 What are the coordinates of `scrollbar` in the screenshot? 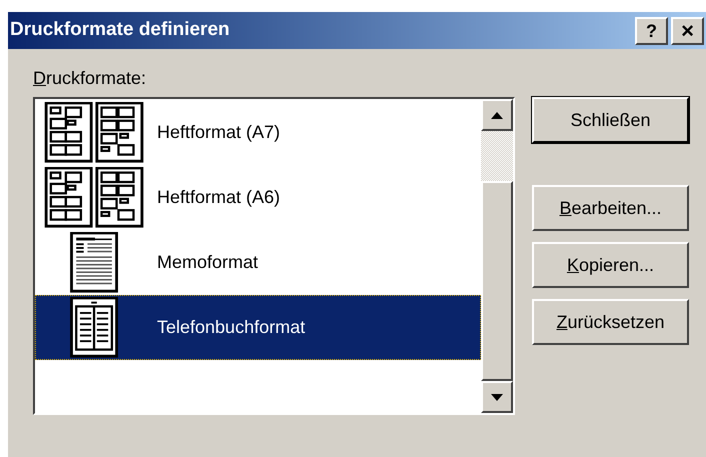 It's located at (497, 256).